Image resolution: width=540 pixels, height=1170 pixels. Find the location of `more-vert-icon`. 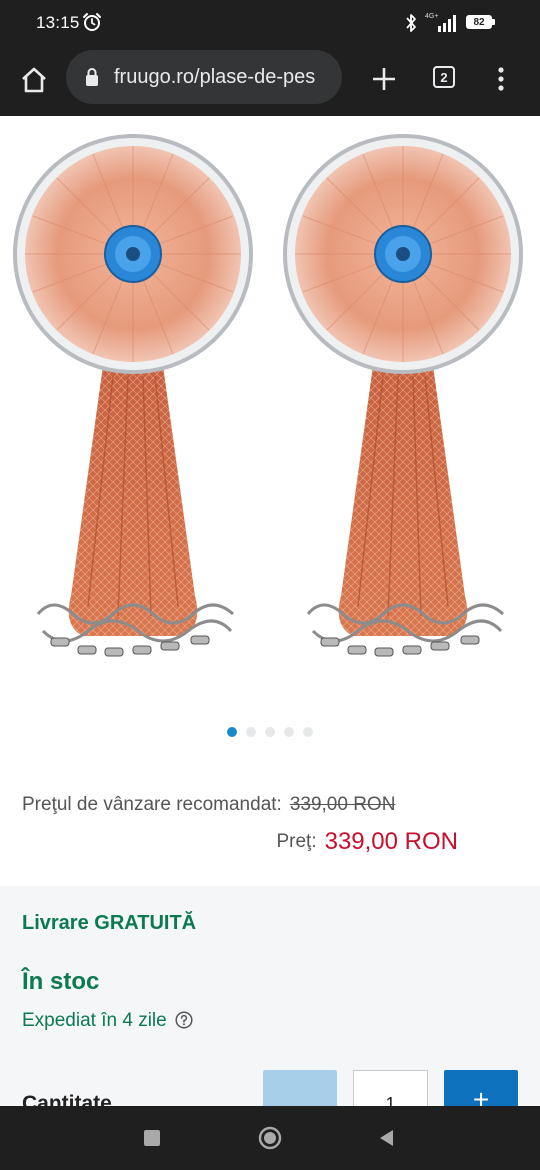

more-vert-icon is located at coordinates (501, 79).